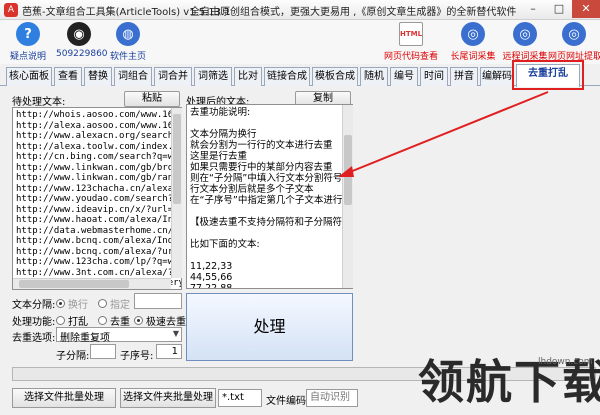 The width and height of the screenshot is (600, 415). Describe the element at coordinates (473, 34) in the screenshot. I see `tail-keyword-icon: ◎` at that location.